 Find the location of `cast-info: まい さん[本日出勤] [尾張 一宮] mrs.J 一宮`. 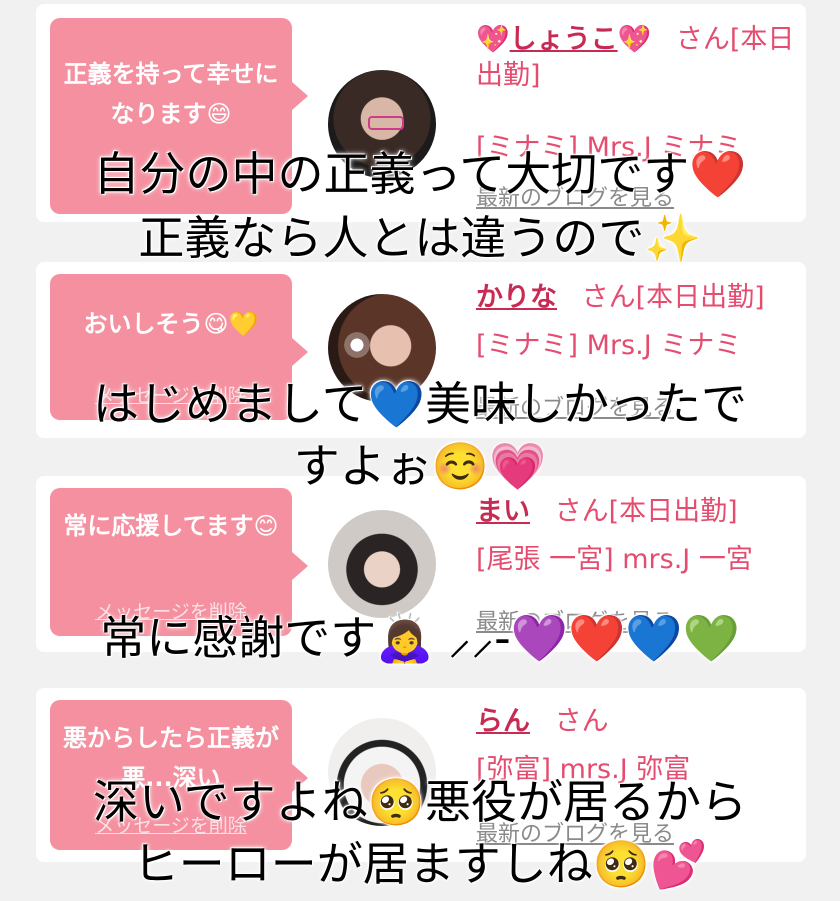

cast-info: まい さん[本日出勤] [尾張 一宮] mrs.J 一宮 is located at coordinates (636, 536).